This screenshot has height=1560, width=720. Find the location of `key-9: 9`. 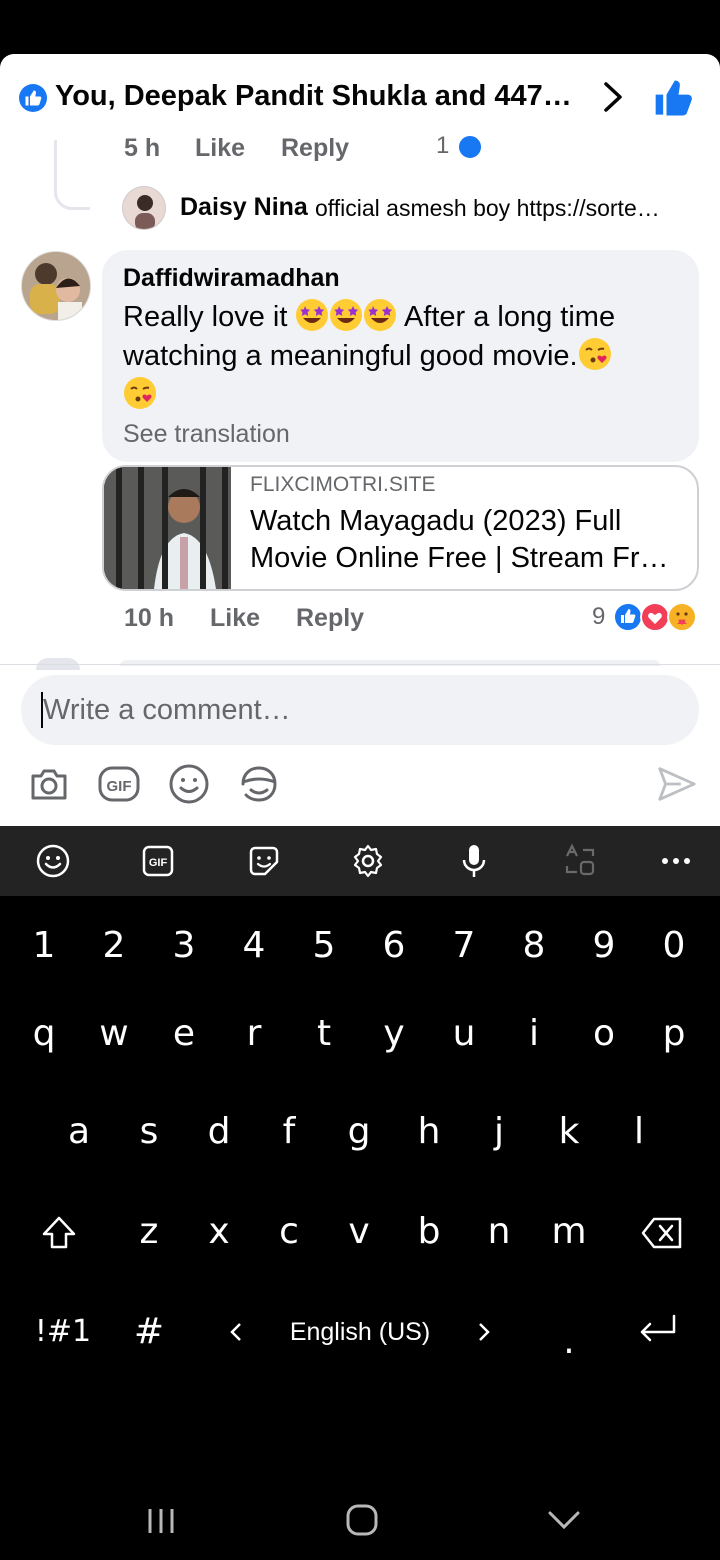

key-9: 9 is located at coordinates (604, 946).